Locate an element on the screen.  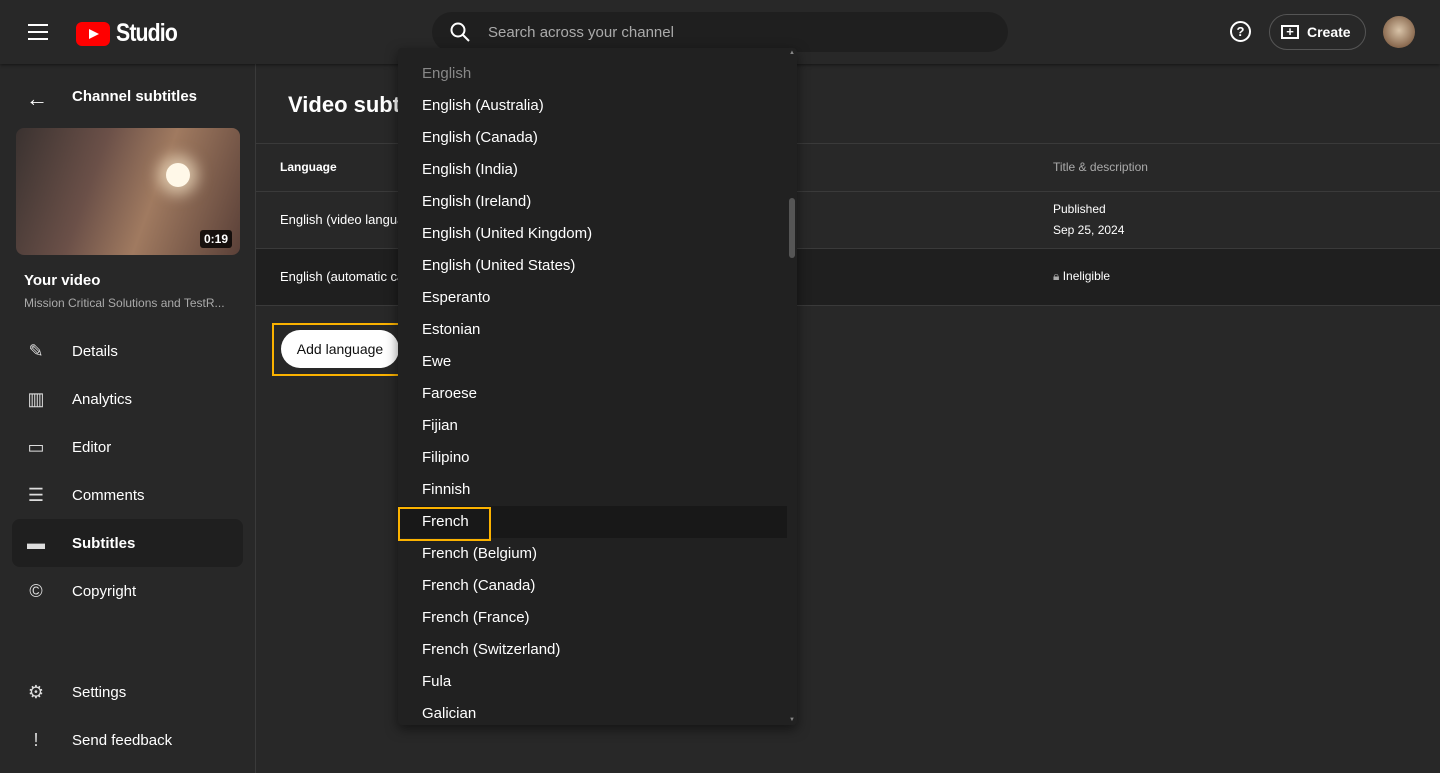
language-option: English (India) is located at coordinates (592, 170).